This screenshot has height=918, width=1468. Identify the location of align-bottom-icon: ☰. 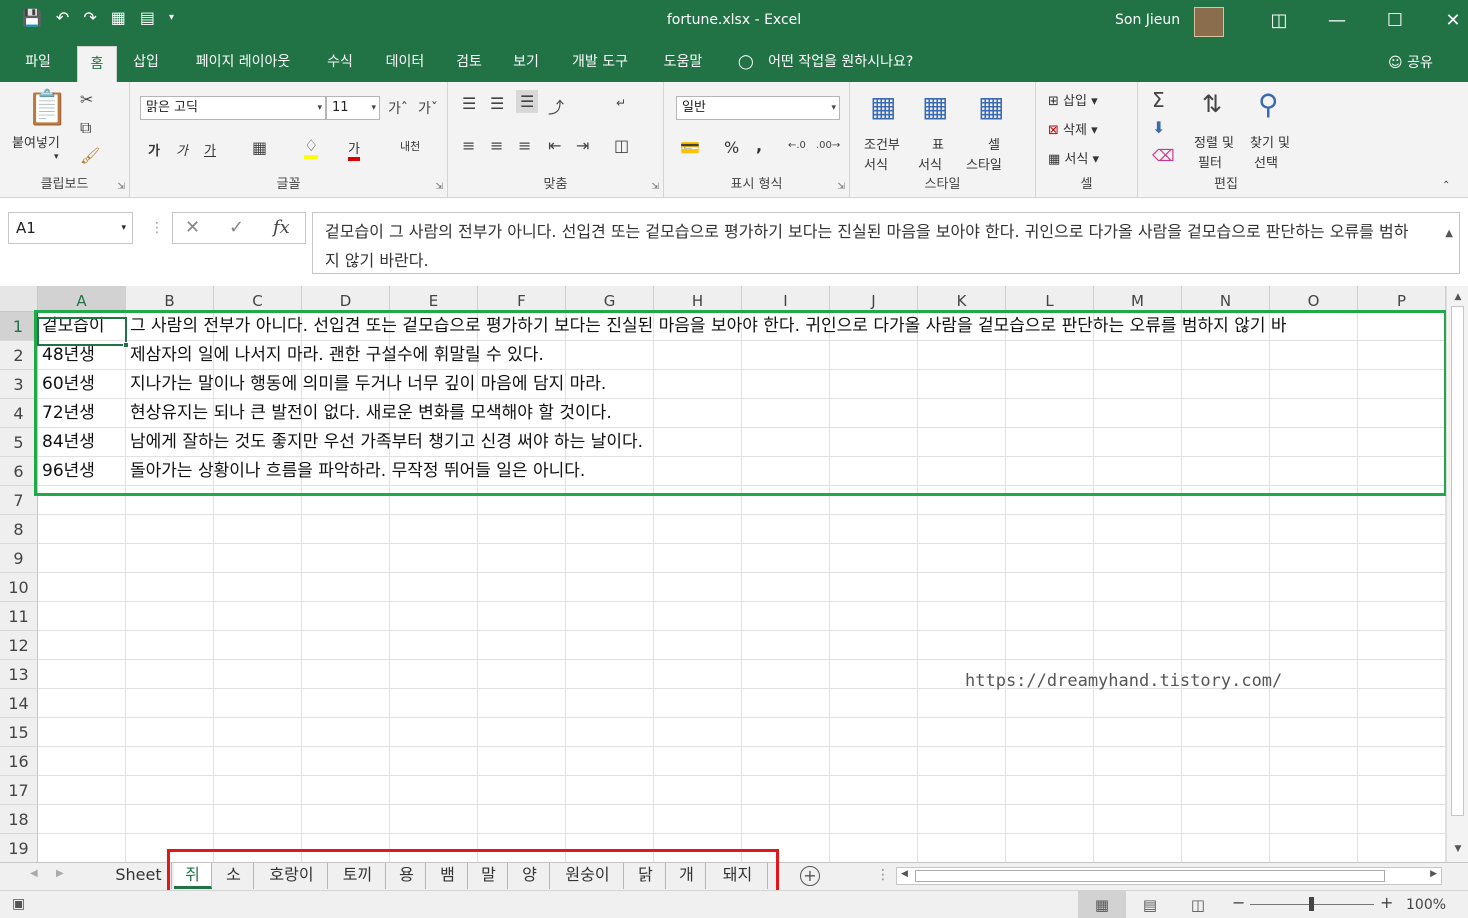
(527, 101).